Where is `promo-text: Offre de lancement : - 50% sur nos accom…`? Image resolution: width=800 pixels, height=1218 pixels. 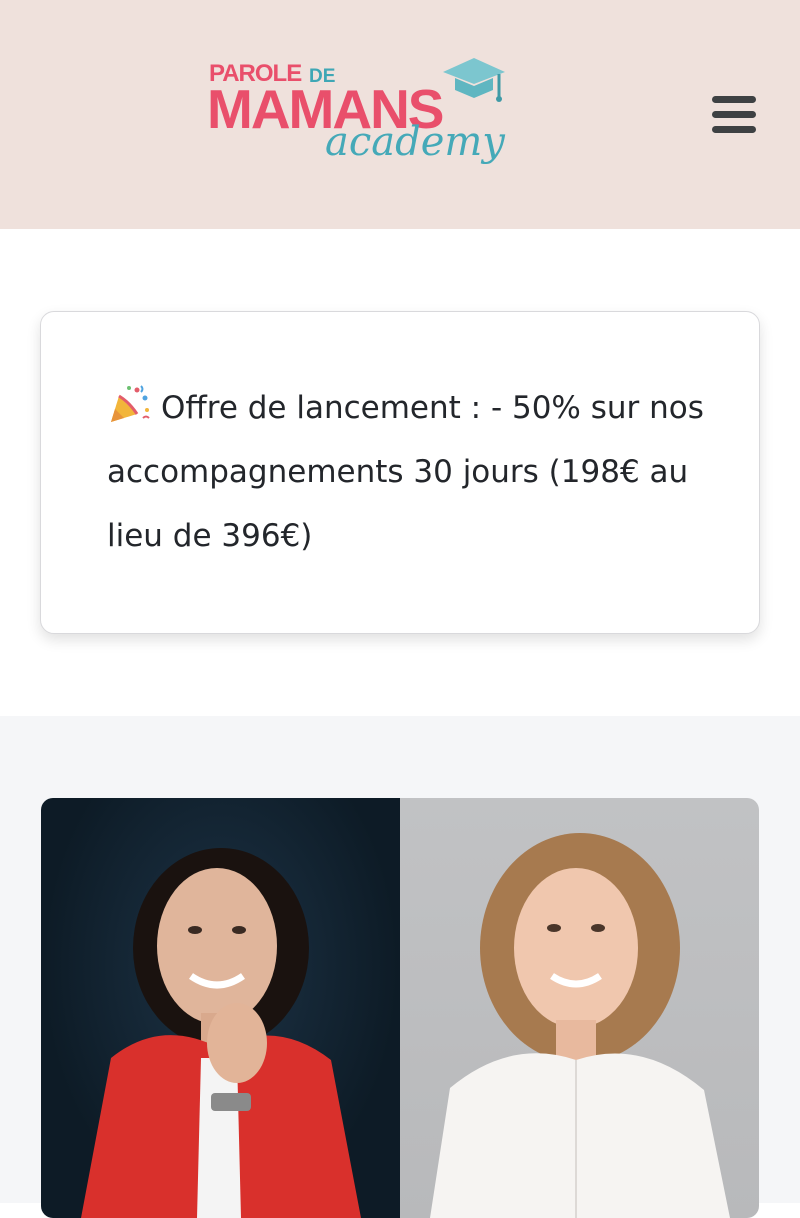 promo-text: Offre de lancement : - 50% sur nos accom… is located at coordinates (405, 472).